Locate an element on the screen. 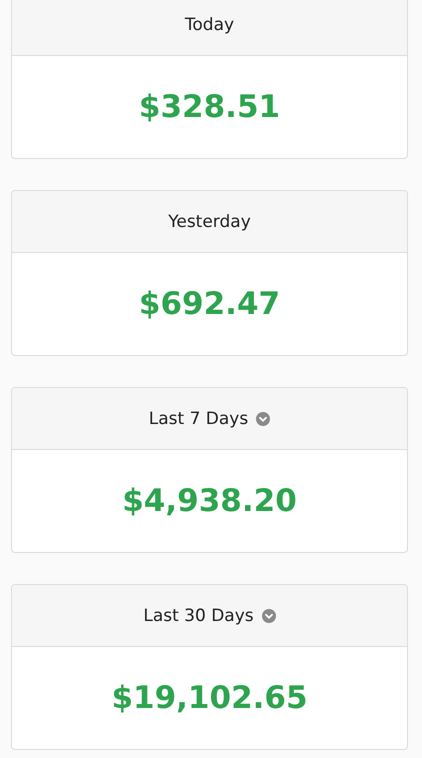 The image size is (422, 758). card-header: Last 7 Days is located at coordinates (209, 419).